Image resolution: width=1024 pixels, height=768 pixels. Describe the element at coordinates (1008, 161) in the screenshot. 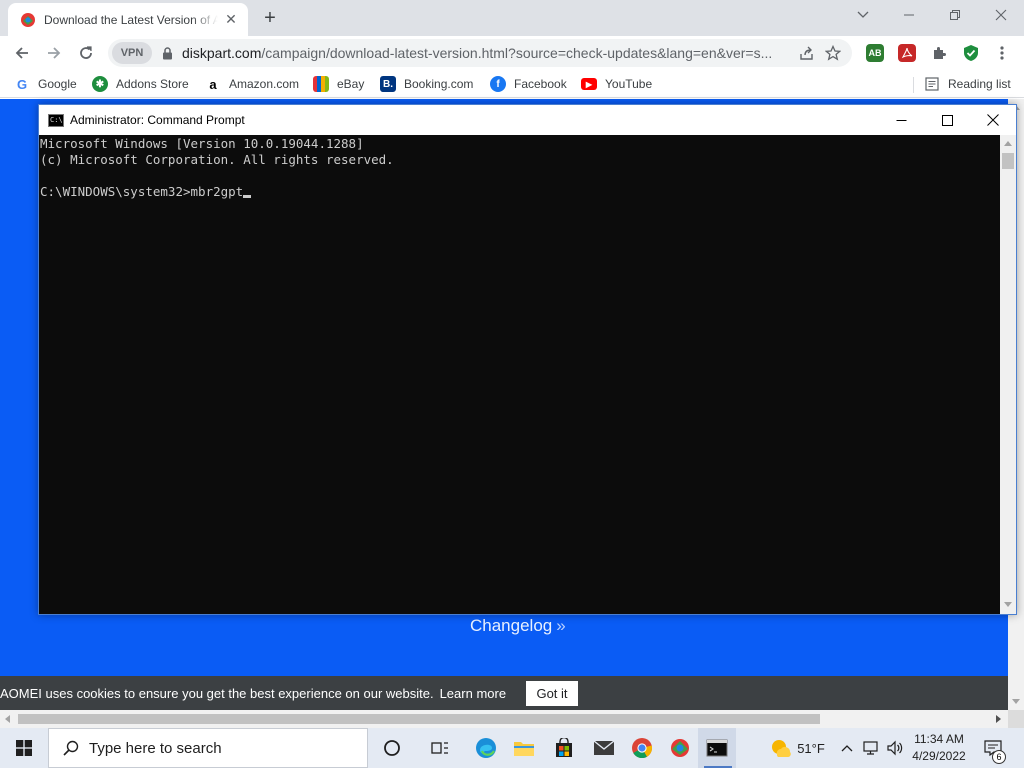

I see `cmd-scroll-thumb` at that location.